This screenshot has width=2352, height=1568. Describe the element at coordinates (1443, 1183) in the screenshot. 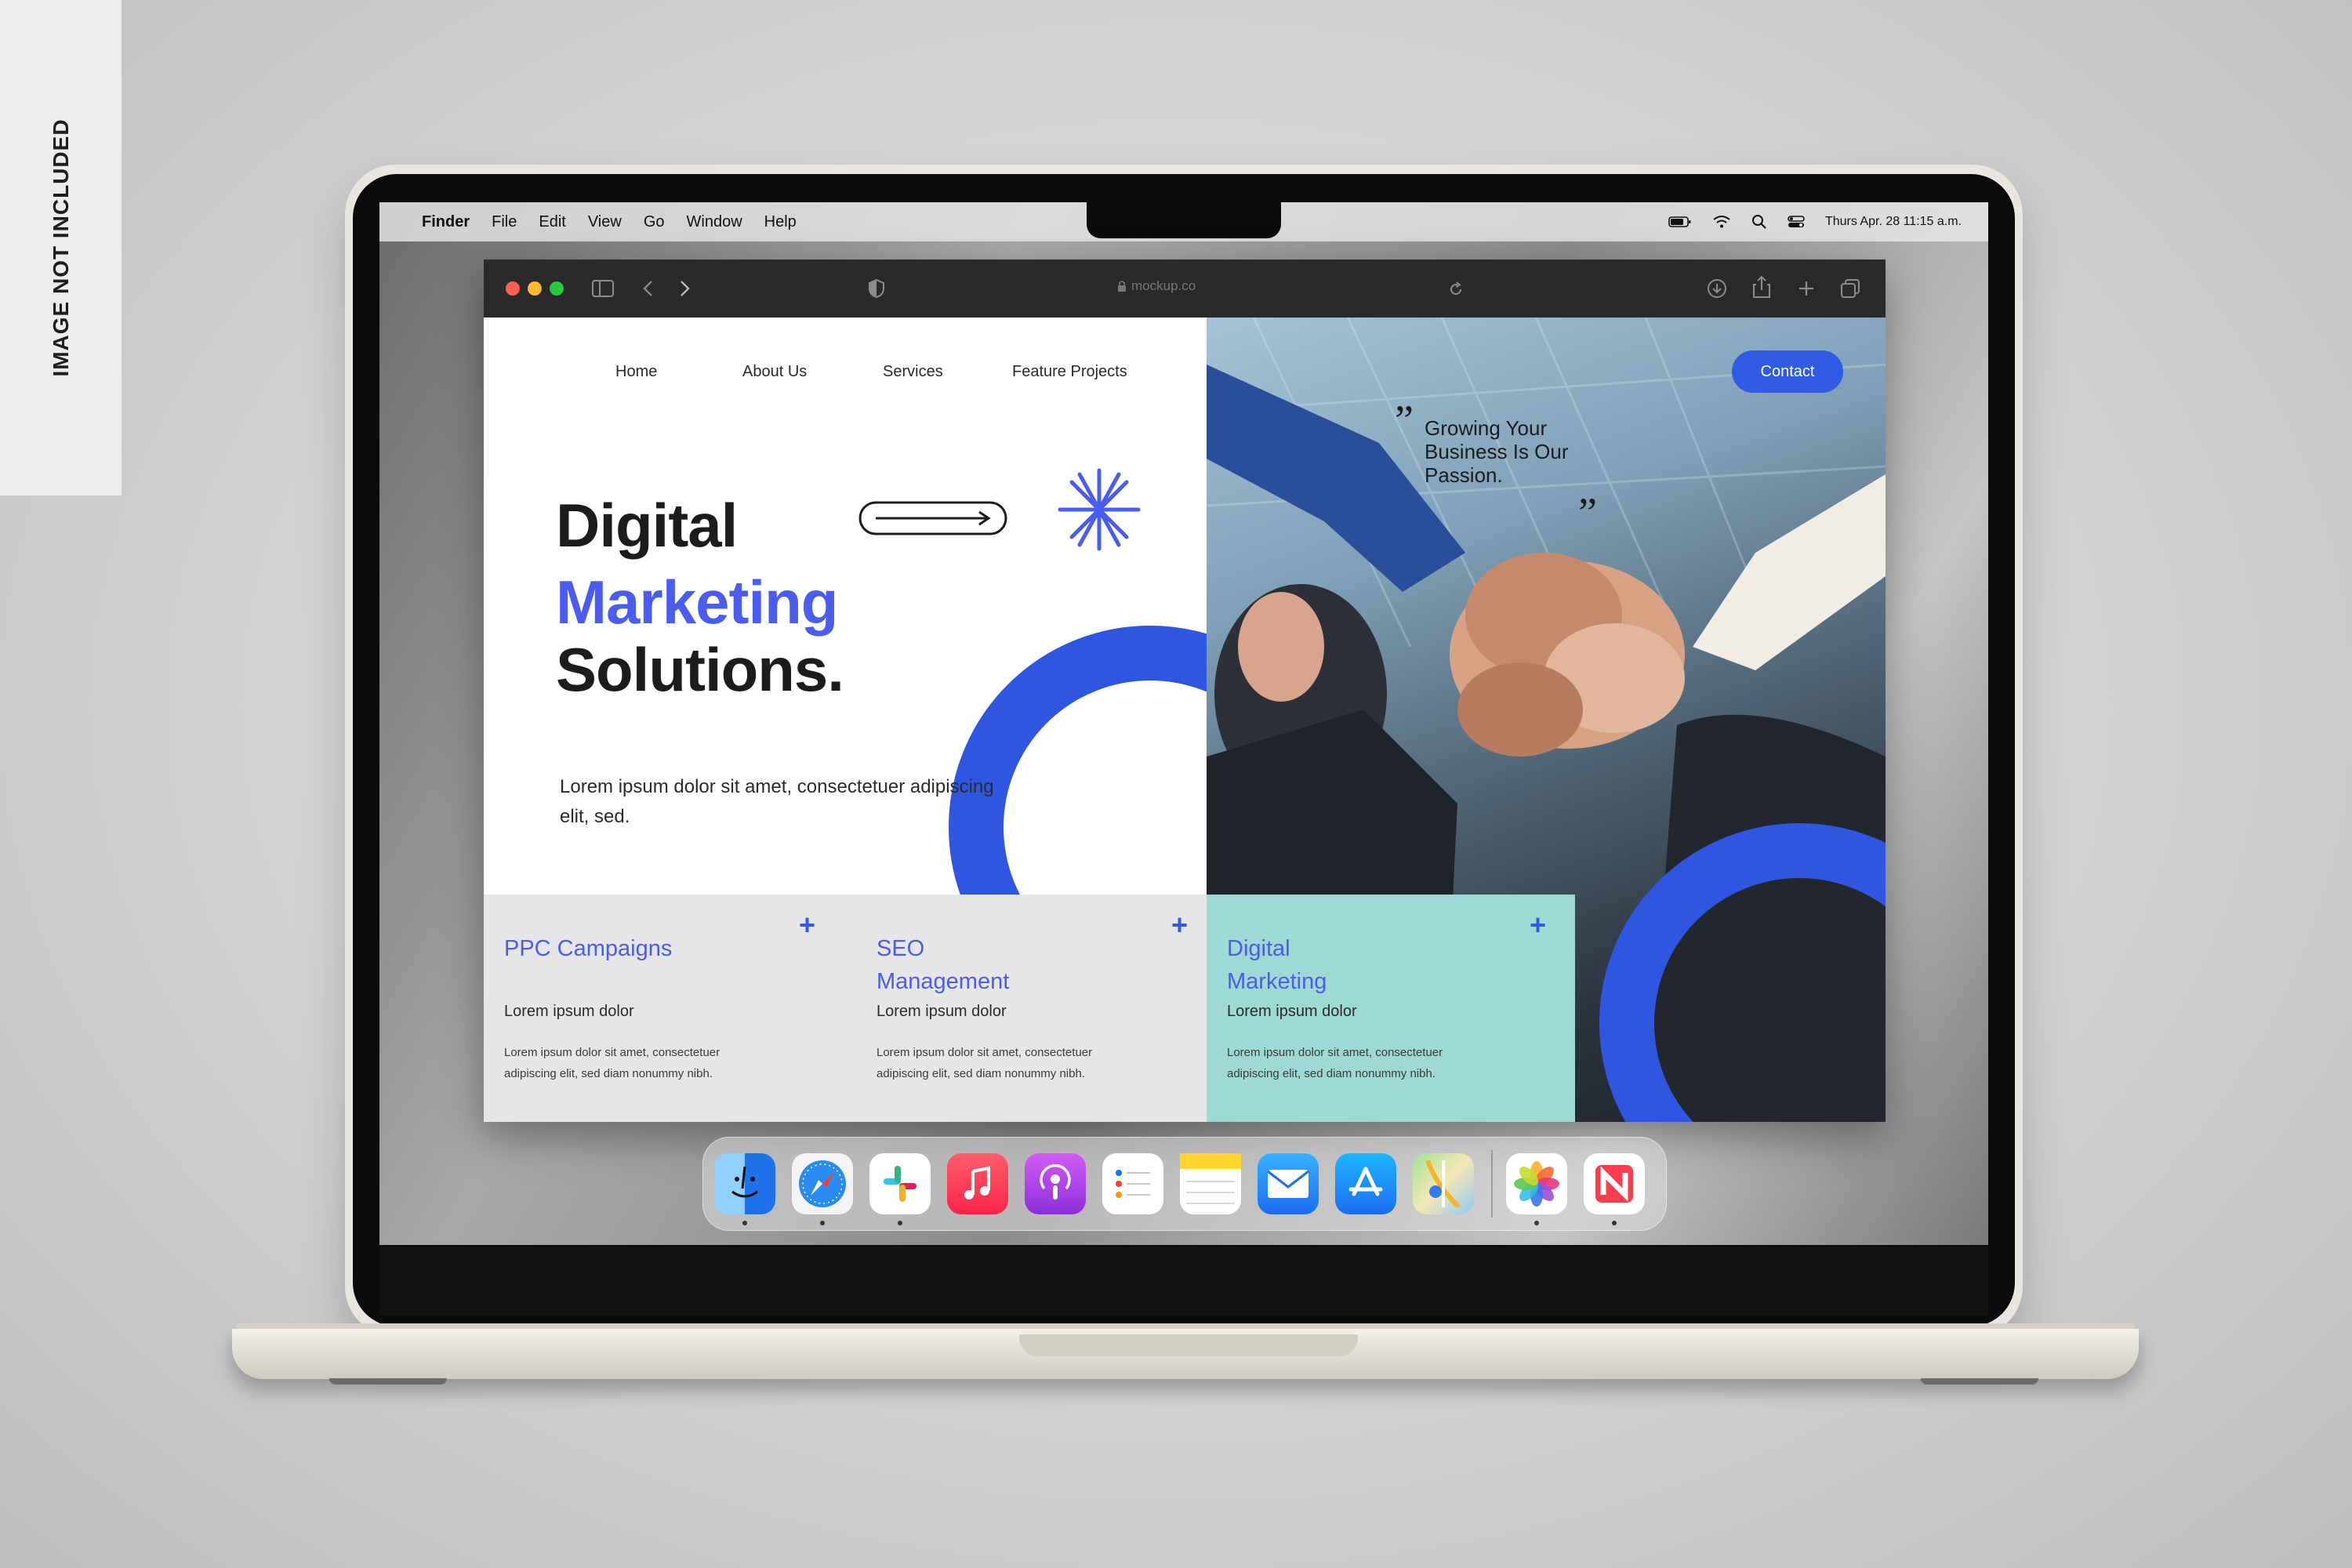

I see `maps-icon` at that location.